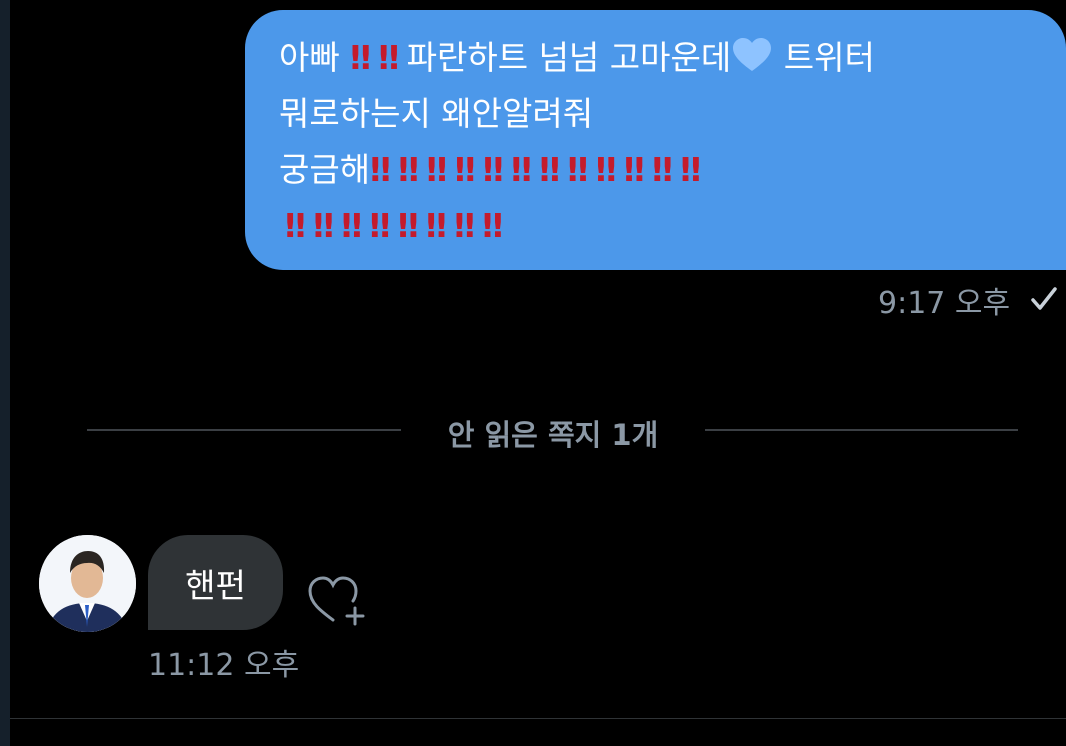 This screenshot has width=1066, height=746. I want to click on unread-divider-line-right, so click(861, 430).